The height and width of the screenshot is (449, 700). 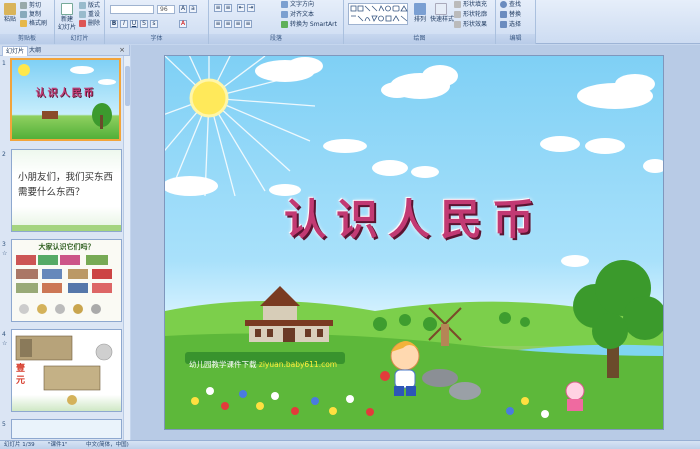 I want to click on arrange-button: 排列, so click(x=420, y=13).